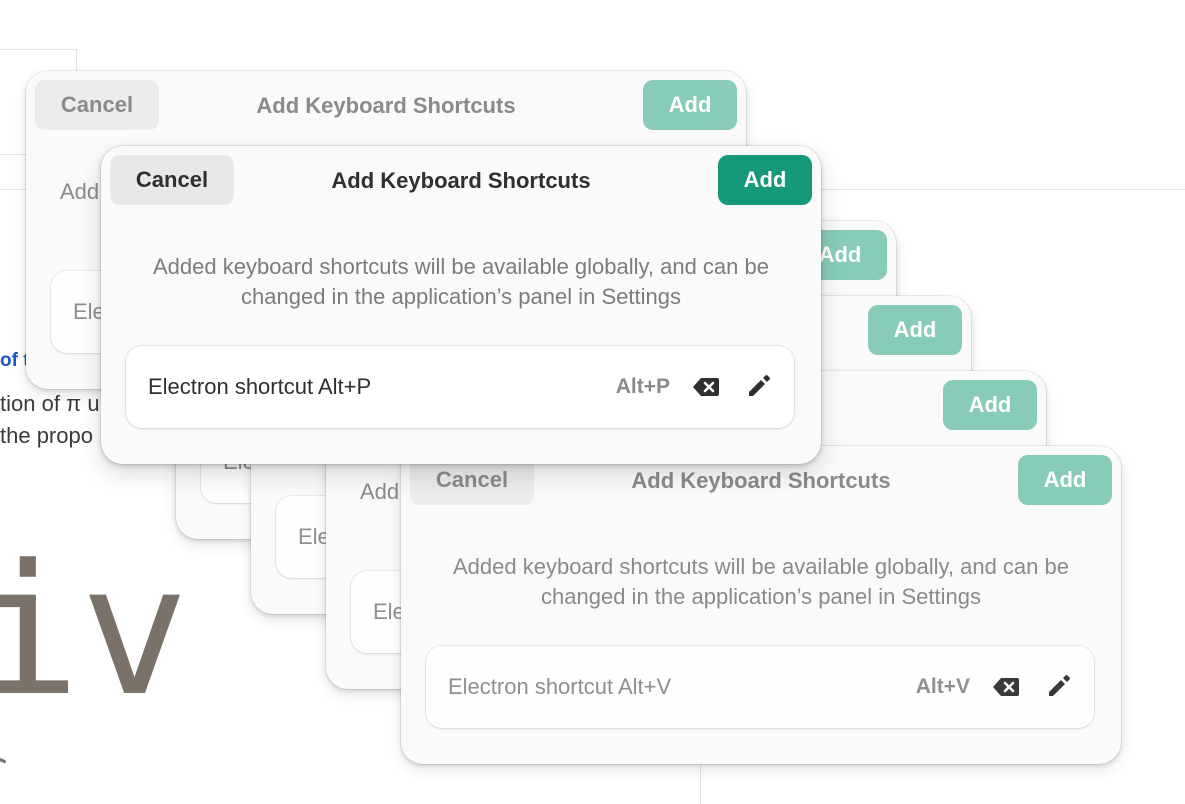 The width and height of the screenshot is (1185, 804). I want to click on background-text: the propo, so click(46, 435).